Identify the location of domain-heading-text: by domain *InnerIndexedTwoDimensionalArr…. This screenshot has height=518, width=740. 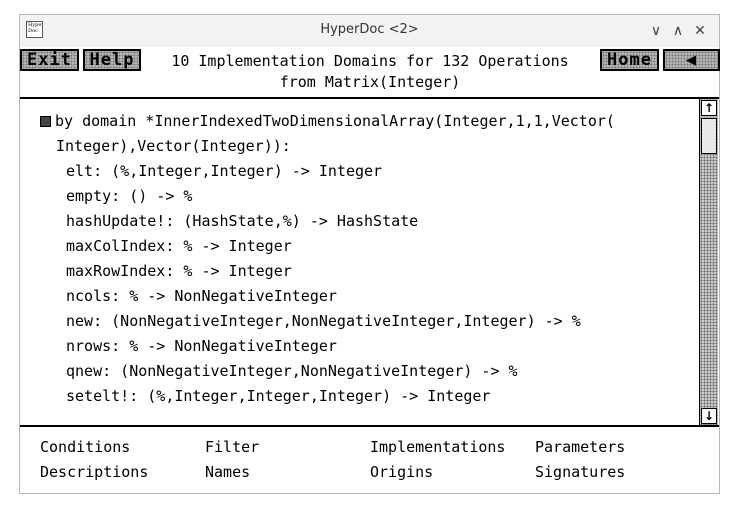
(335, 121).